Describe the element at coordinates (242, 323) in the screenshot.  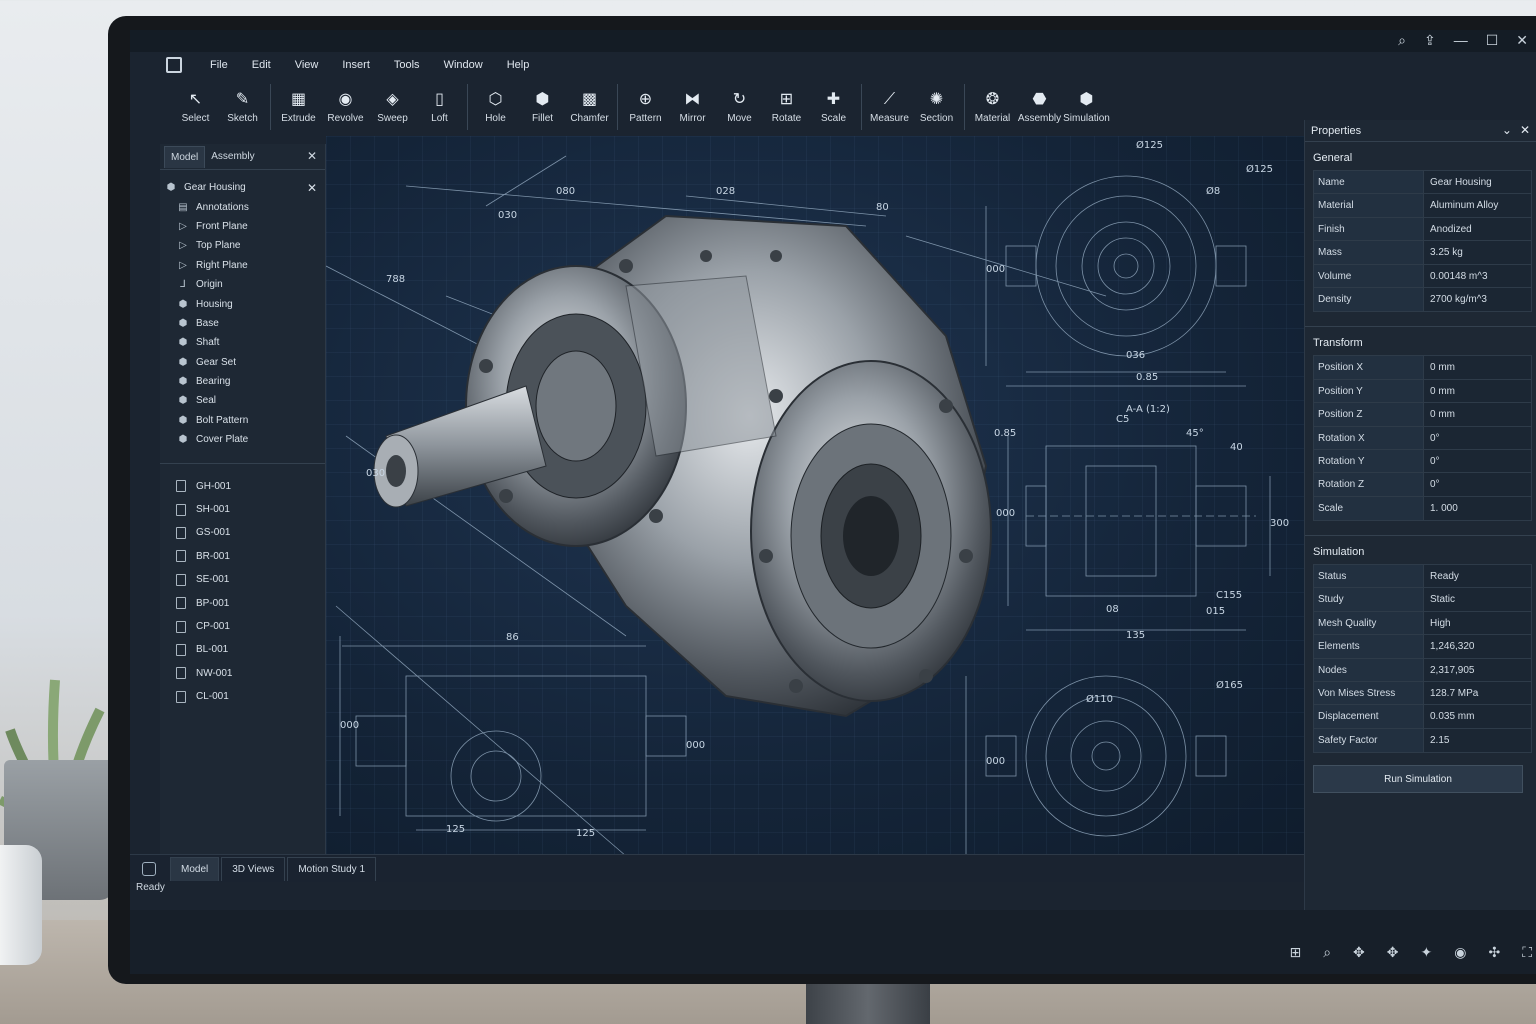
I see `tree-item-base: ⬢ Base` at that location.